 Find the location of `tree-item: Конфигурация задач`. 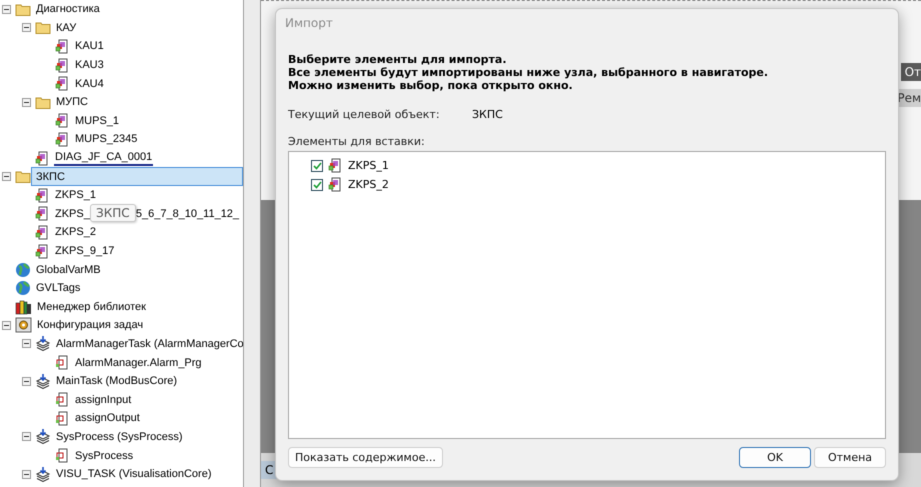

tree-item: Конфигурация задач is located at coordinates (137, 325).